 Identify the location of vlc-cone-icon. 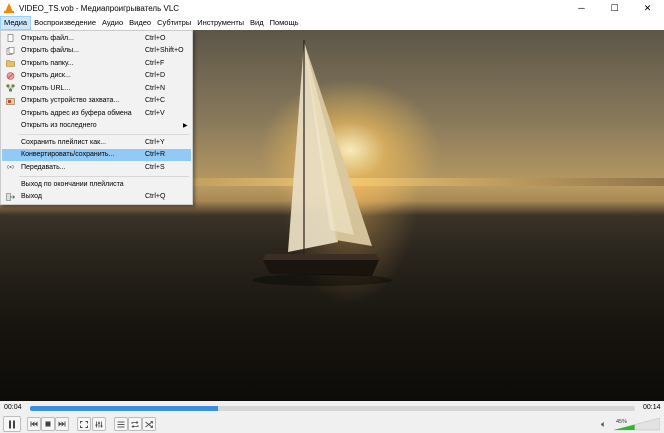
(9, 8).